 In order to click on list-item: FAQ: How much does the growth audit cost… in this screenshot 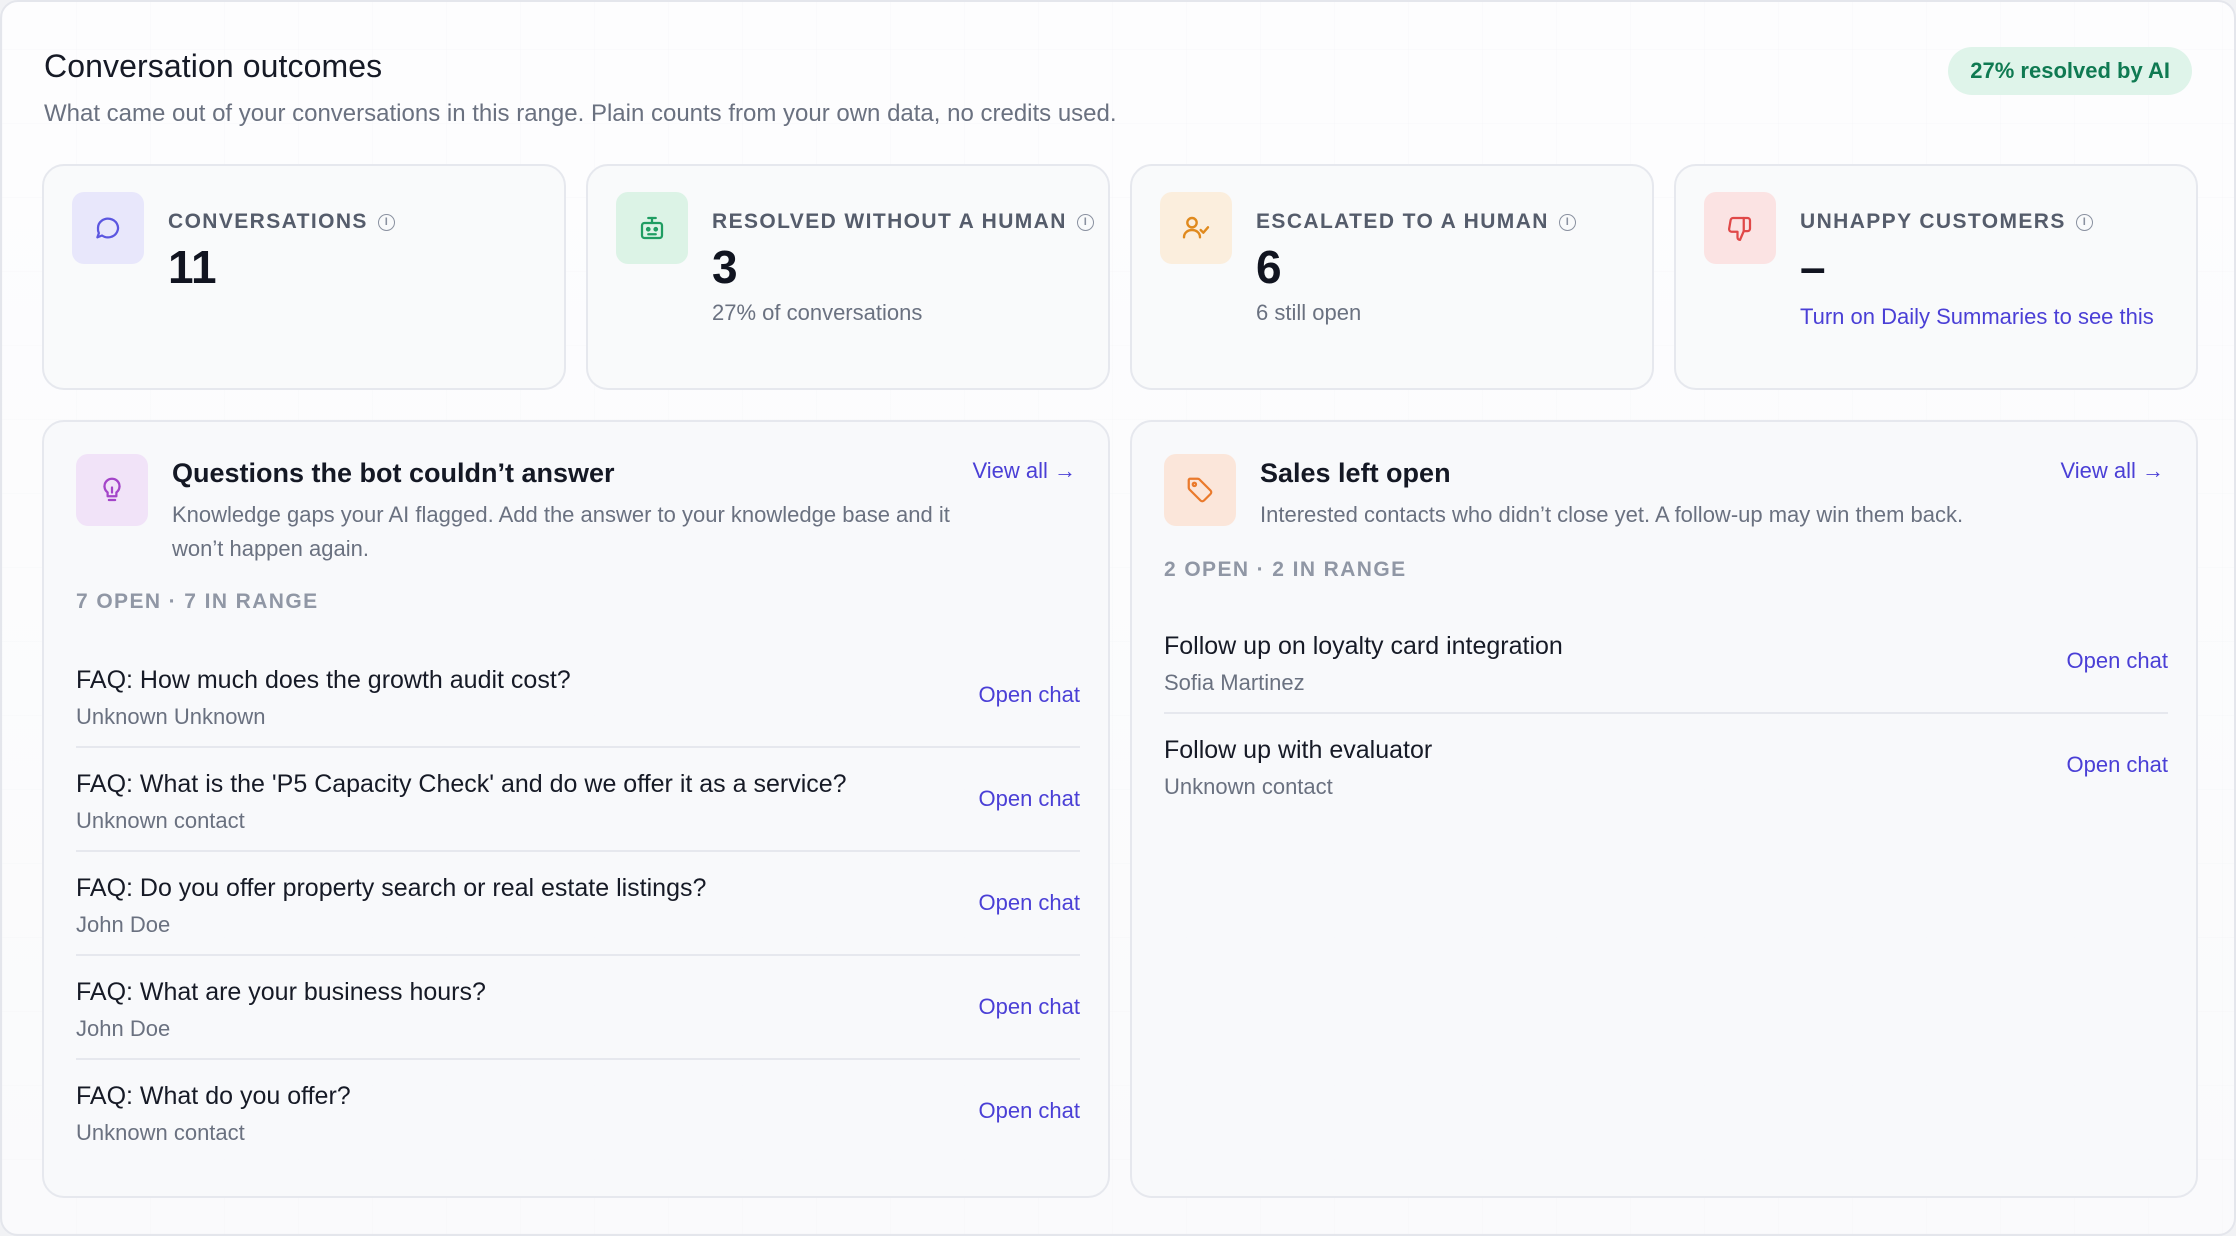, I will do `click(578, 696)`.